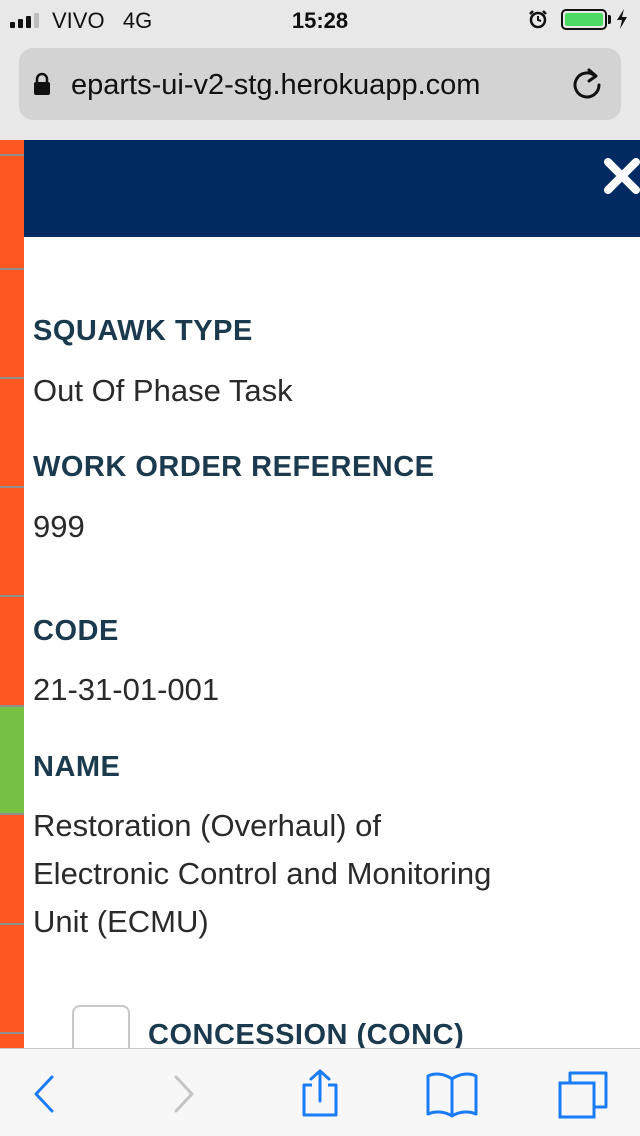 The width and height of the screenshot is (640, 1136). Describe the element at coordinates (621, 176) in the screenshot. I see `close-icon` at that location.